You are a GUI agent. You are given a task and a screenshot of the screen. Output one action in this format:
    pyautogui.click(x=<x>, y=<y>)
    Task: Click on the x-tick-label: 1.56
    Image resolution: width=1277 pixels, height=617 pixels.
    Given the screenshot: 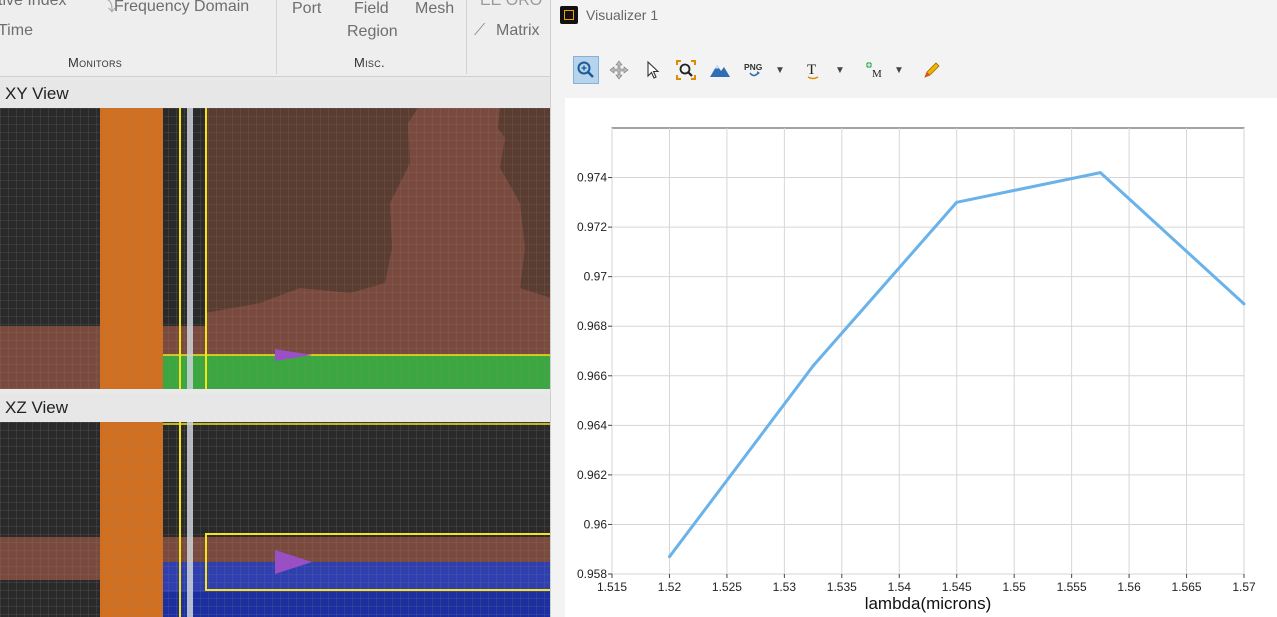 What is the action you would take?
    pyautogui.click(x=1129, y=587)
    